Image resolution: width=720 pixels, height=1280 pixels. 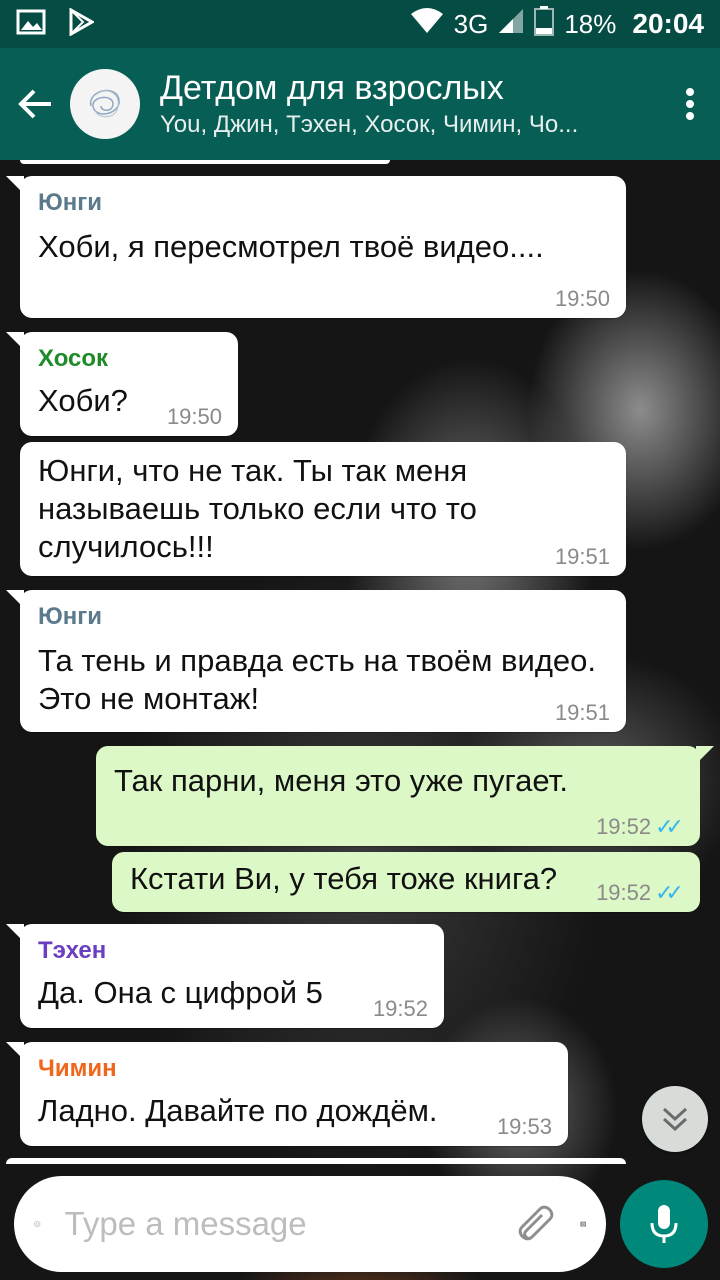 I want to click on message-text: Ладно. Давайте по дождём., so click(x=238, y=1110).